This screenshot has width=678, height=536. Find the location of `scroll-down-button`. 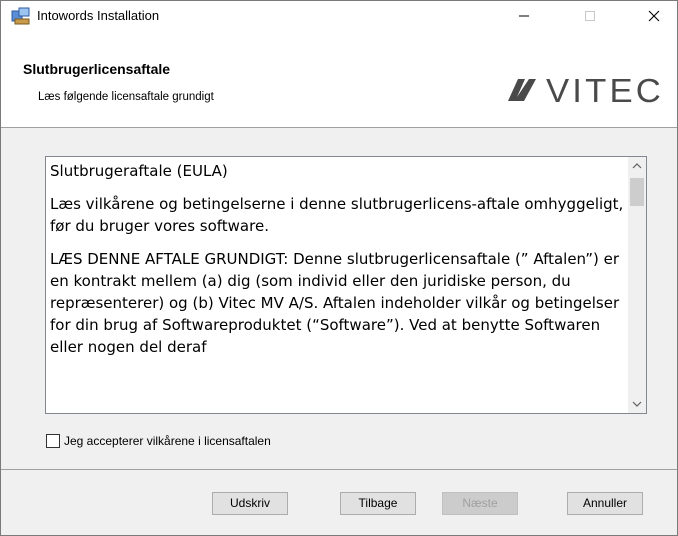

scroll-down-button is located at coordinates (637, 404).